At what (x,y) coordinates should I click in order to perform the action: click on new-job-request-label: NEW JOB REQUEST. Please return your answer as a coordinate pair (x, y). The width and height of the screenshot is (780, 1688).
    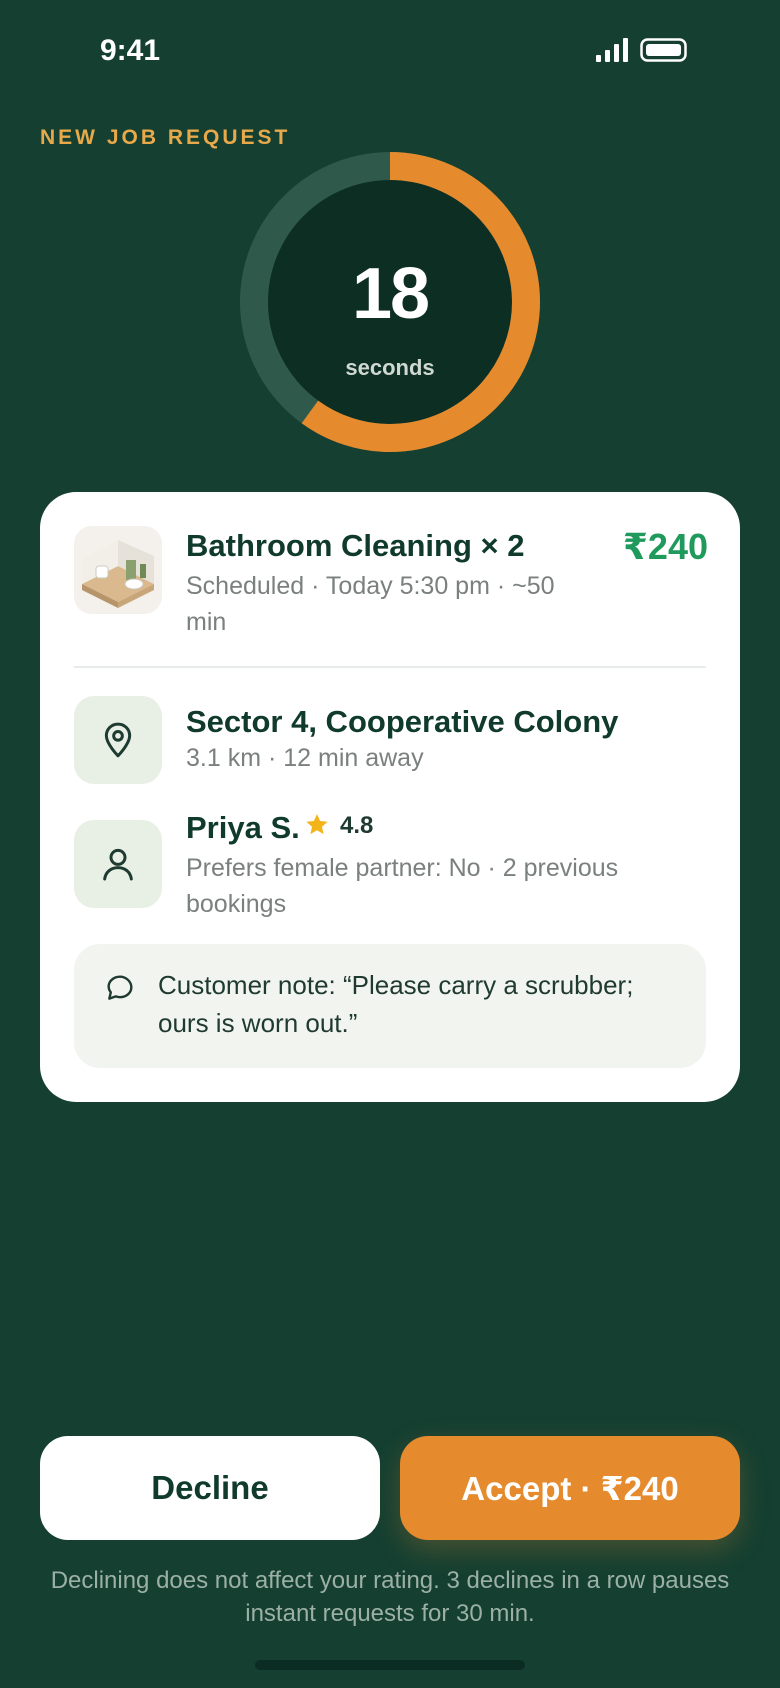
    Looking at the image, I should click on (165, 137).